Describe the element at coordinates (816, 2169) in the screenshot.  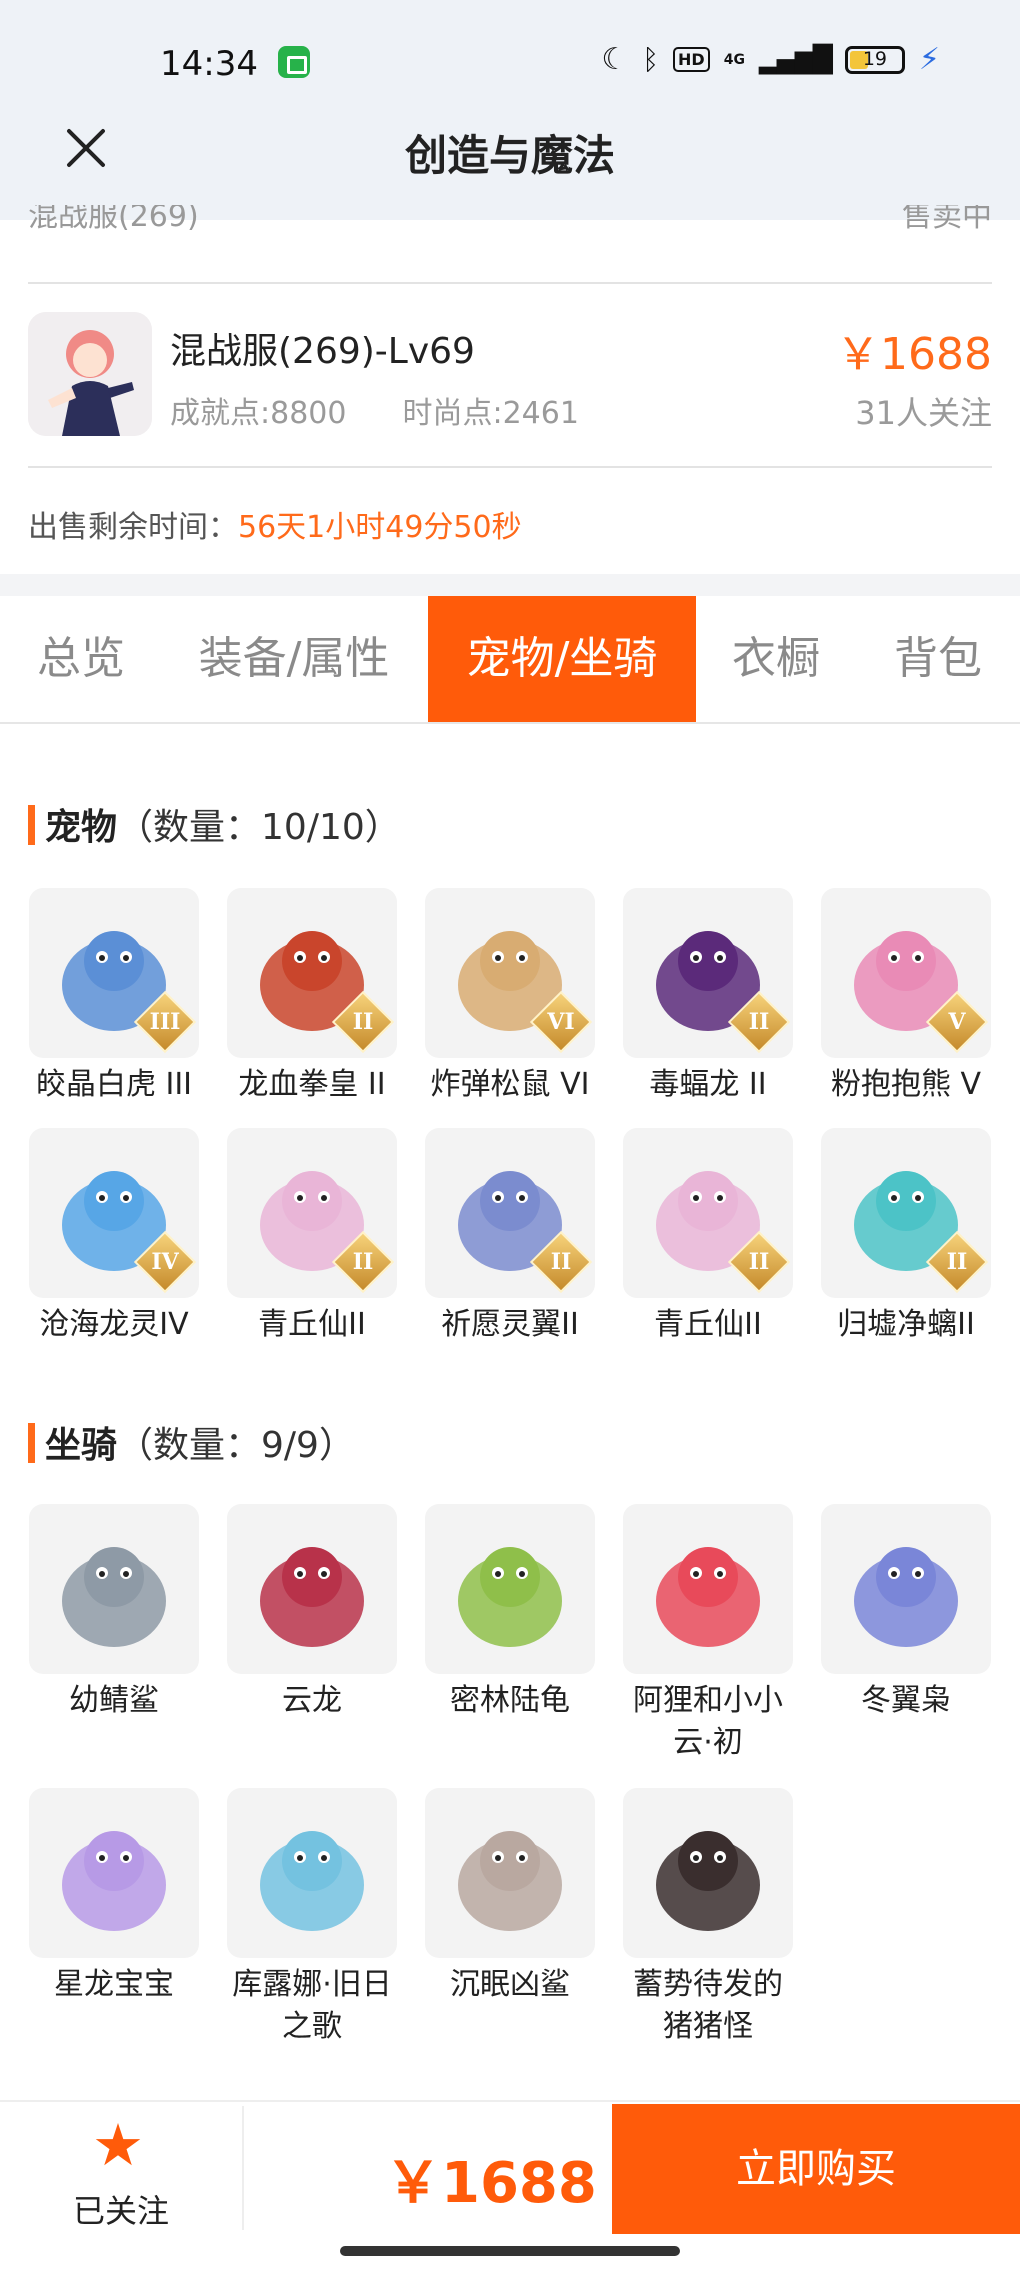
I see `buy-now-button: 立即购买` at that location.